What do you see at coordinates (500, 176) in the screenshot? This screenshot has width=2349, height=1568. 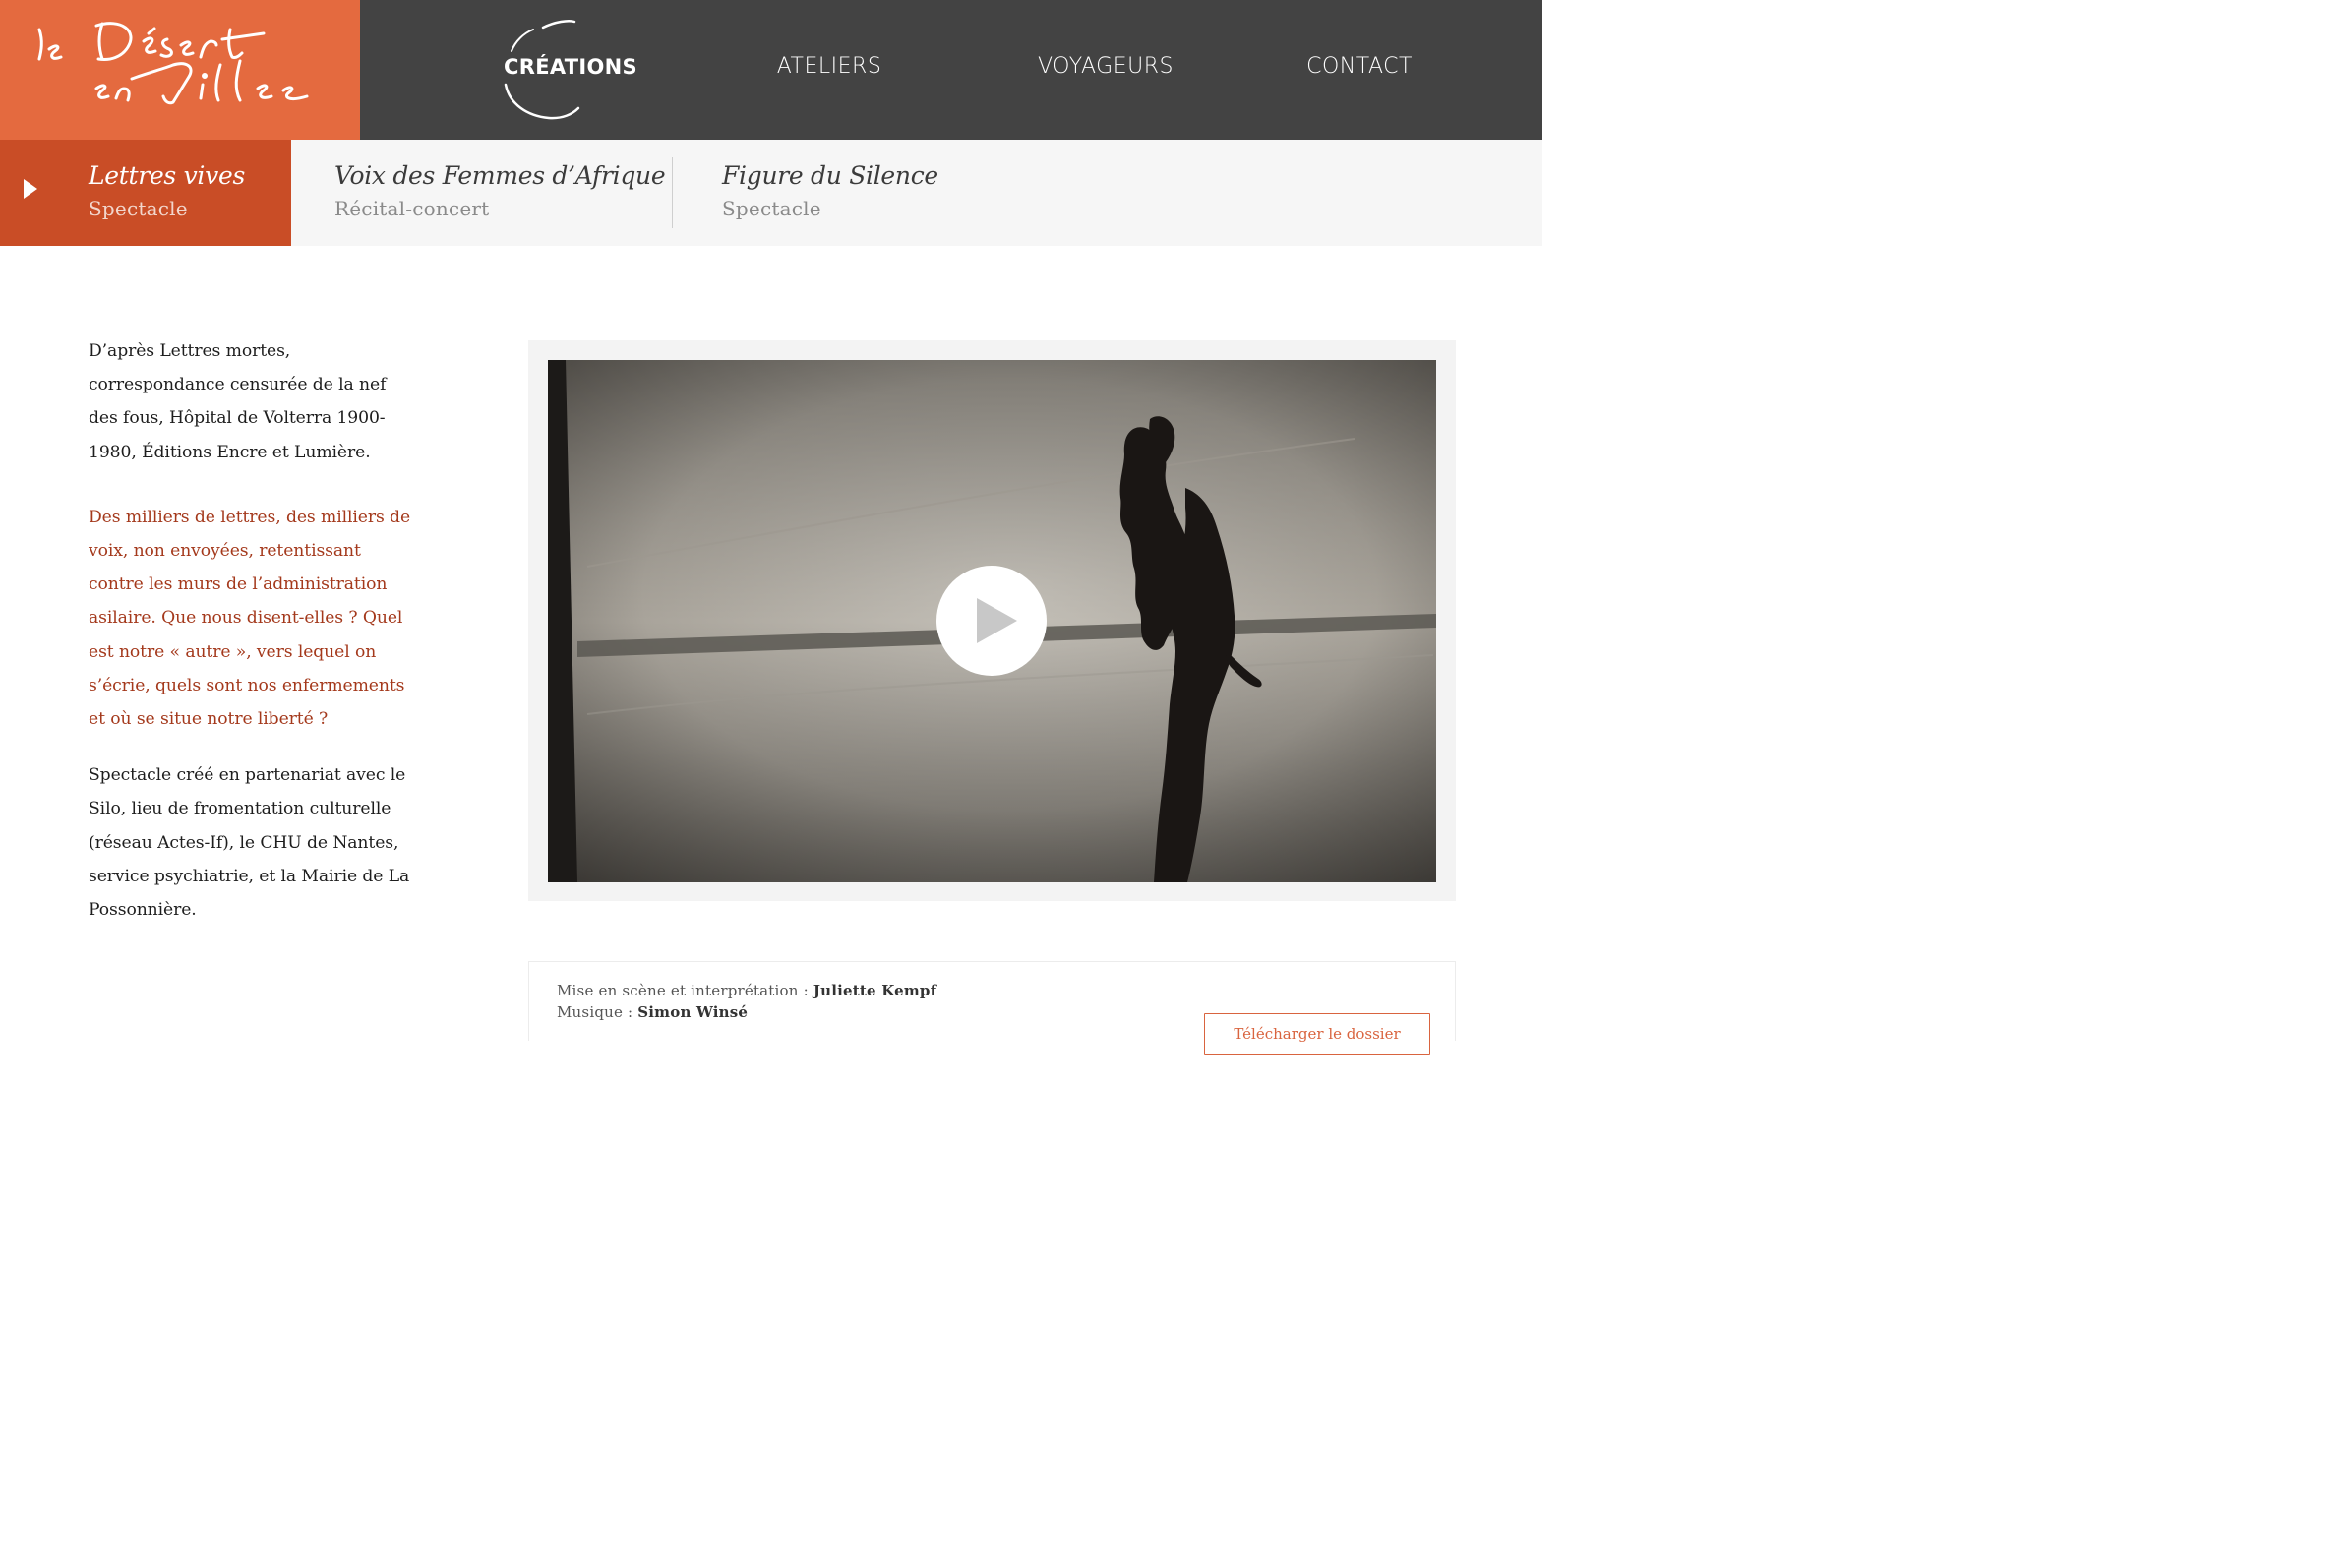 I see `subnav-title: Voix des Femmes d’Afrique` at bounding box center [500, 176].